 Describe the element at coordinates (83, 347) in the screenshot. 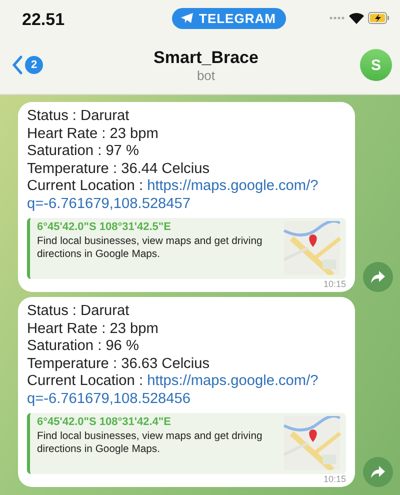

I see `message-line: Saturation : 96 %` at that location.